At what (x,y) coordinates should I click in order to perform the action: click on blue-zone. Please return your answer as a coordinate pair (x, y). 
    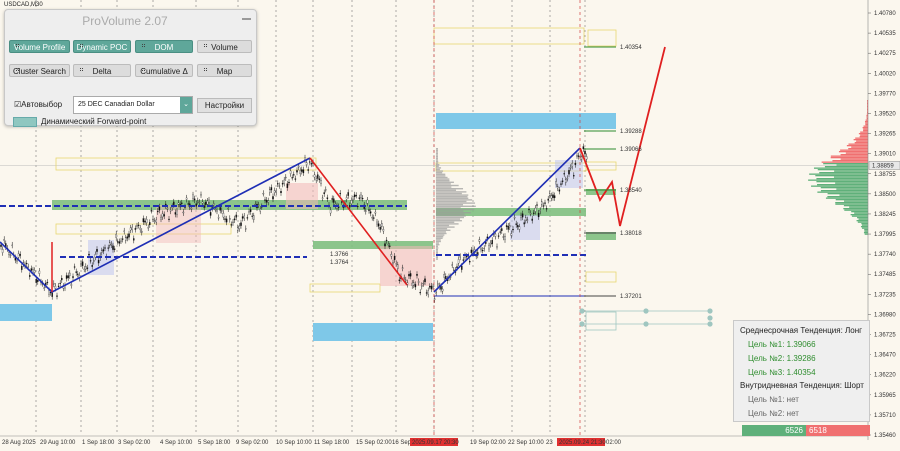
    Looking at the image, I should click on (601, 121).